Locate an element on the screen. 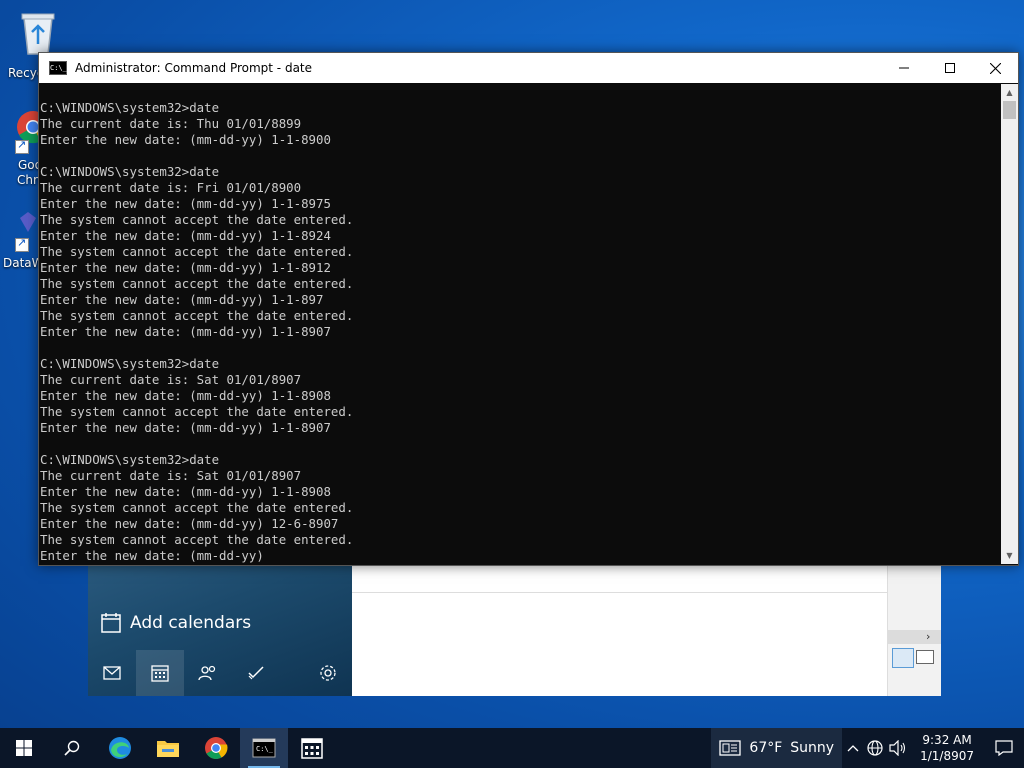 This screenshot has height=768, width=1024. app-nav-bar is located at coordinates (220, 673).